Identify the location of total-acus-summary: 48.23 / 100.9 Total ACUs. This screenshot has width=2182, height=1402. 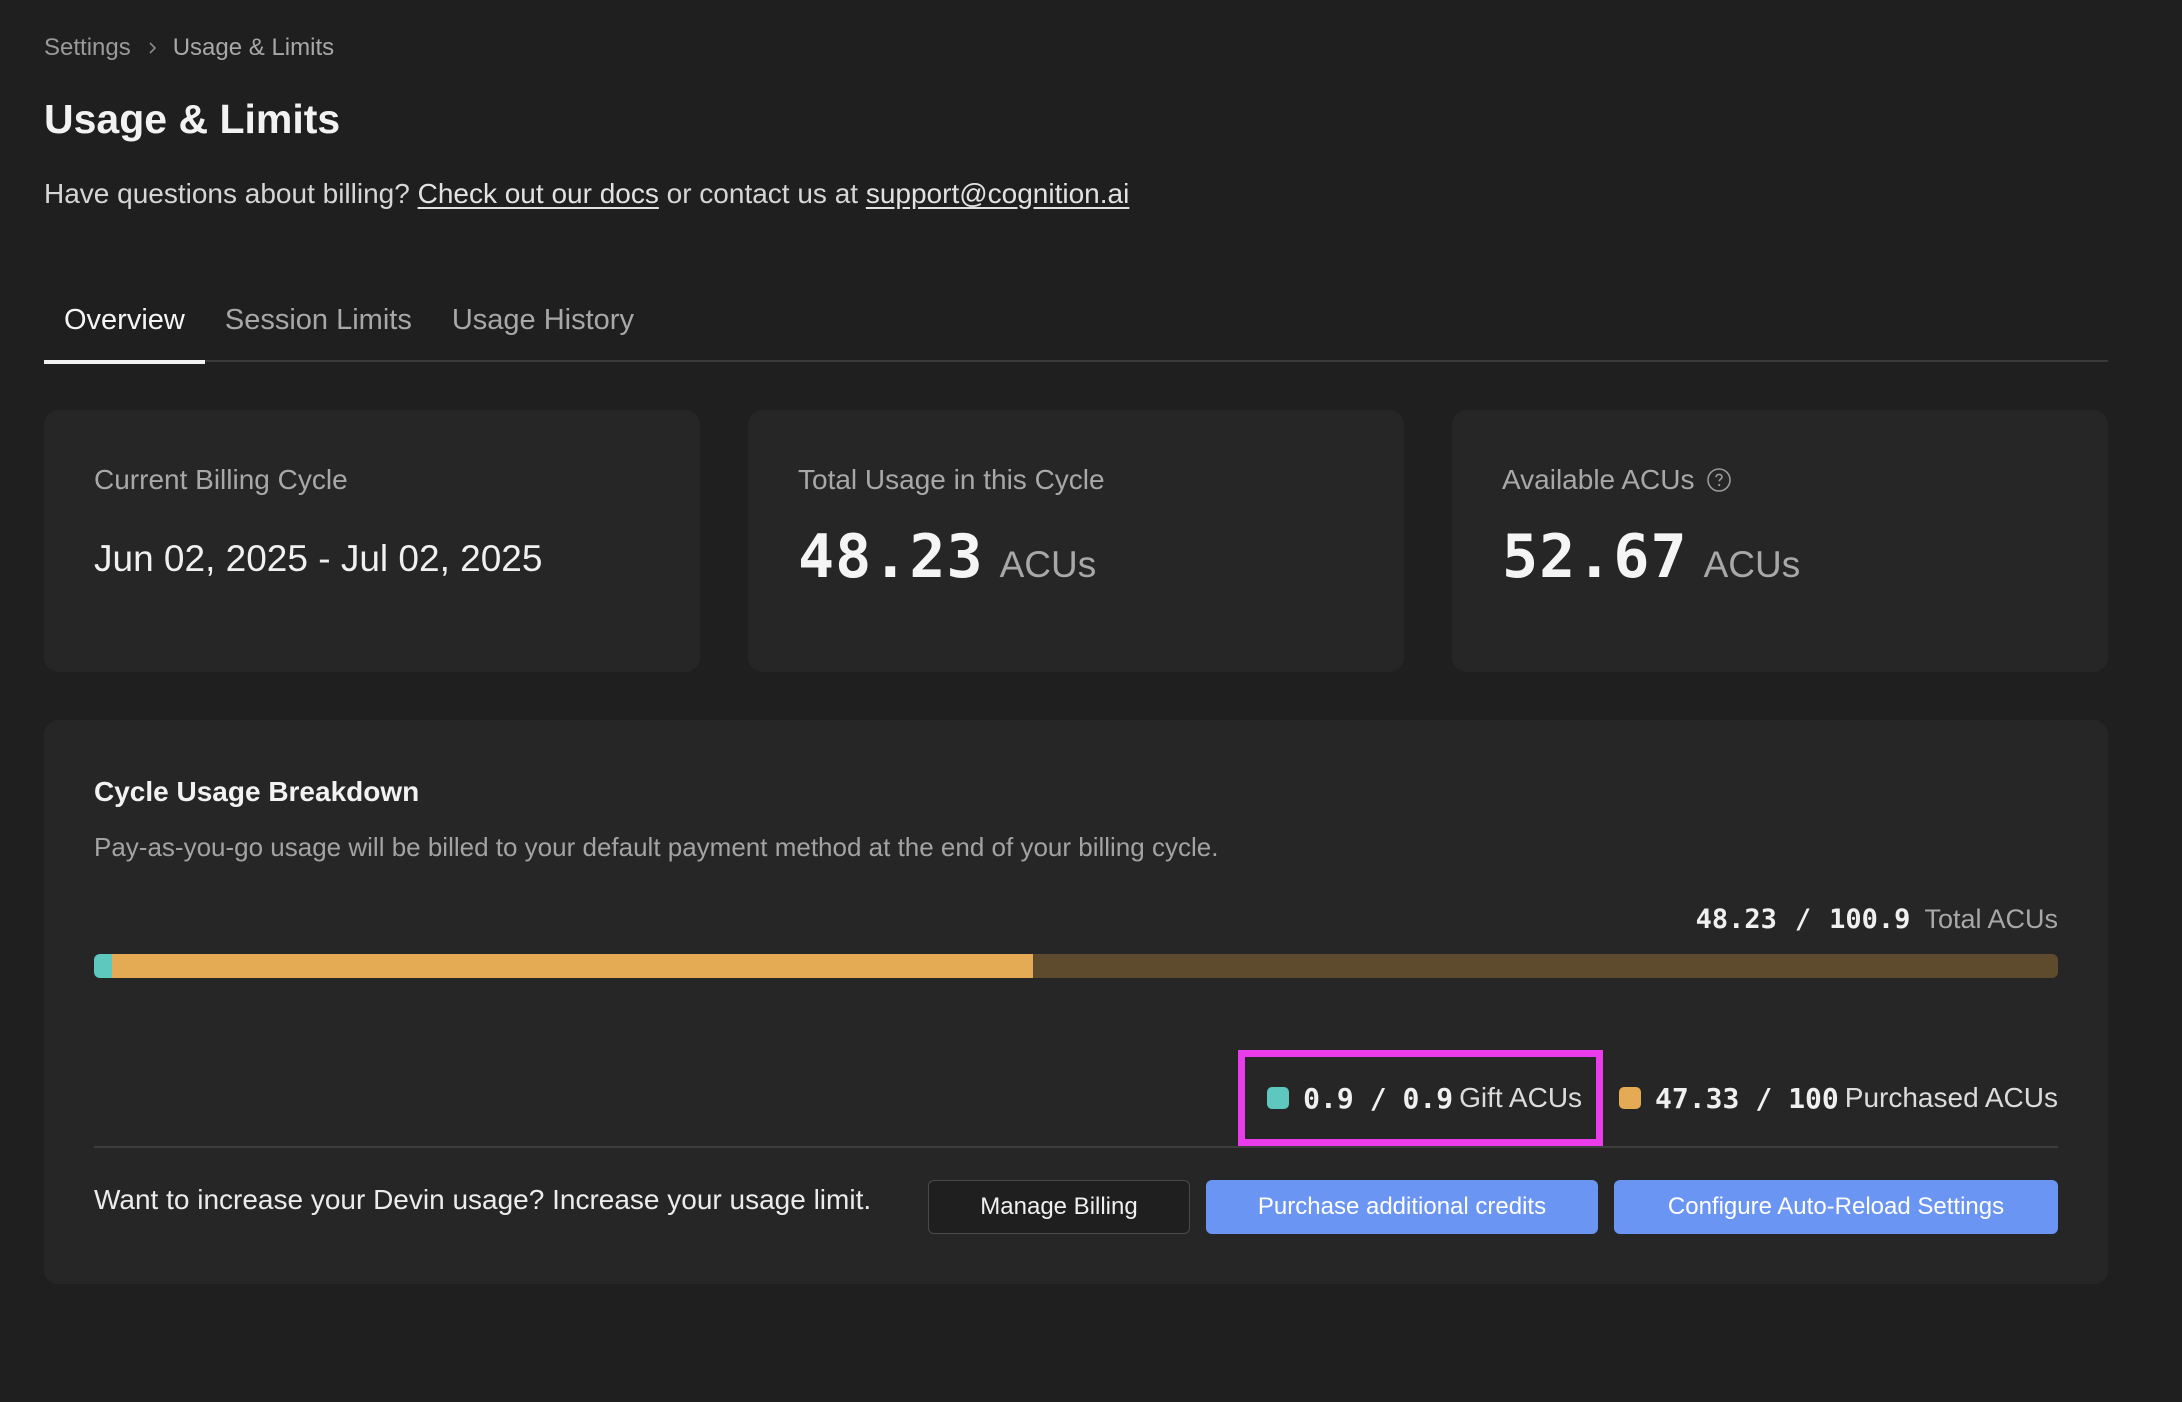
(1877, 919).